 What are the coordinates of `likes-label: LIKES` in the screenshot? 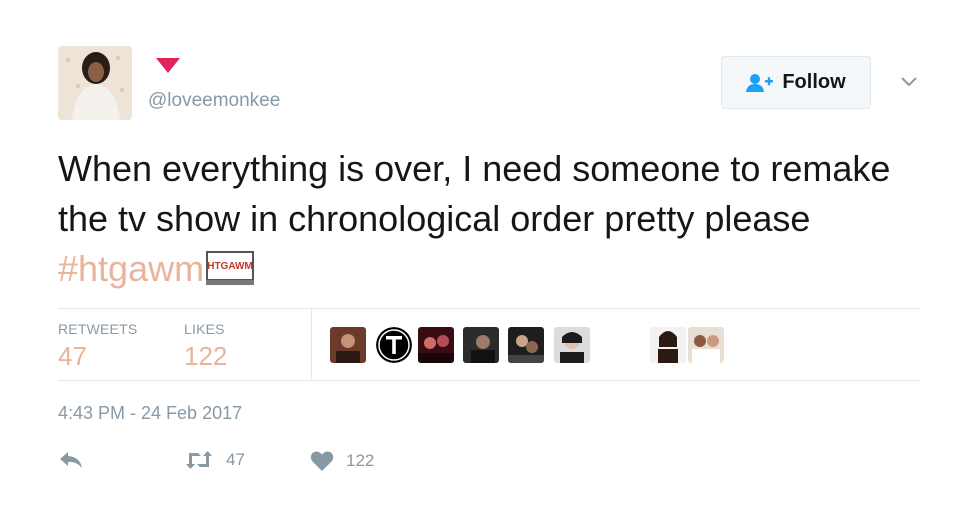 It's located at (204, 329).